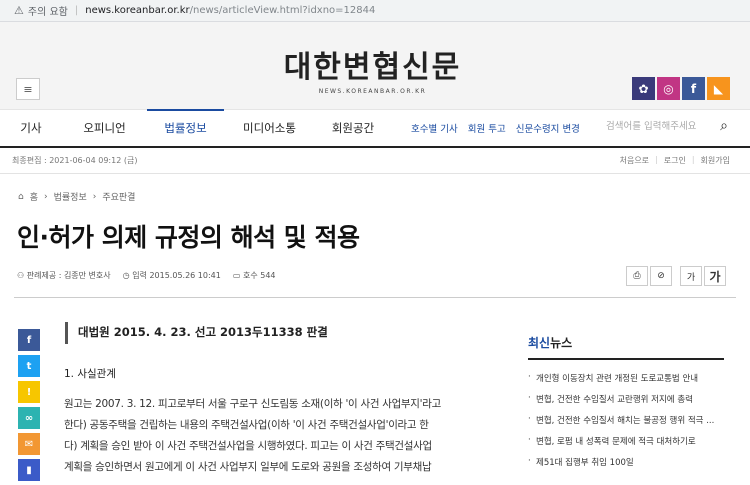 The image size is (750, 485). I want to click on article-date: 입력 2015.05.26 10:41, so click(176, 275).